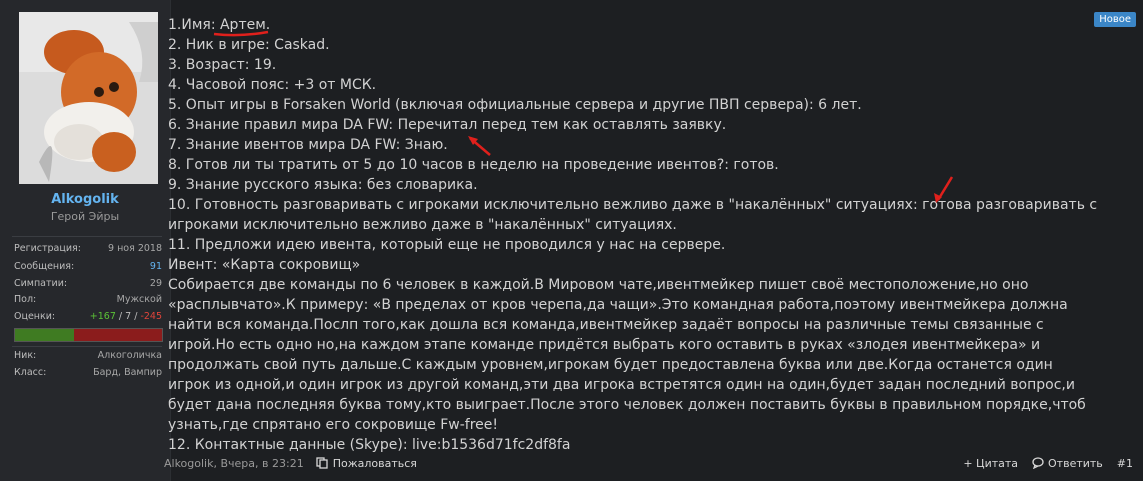 The image size is (1143, 481). I want to click on post-line: 3. Возраст: 19., so click(222, 65).